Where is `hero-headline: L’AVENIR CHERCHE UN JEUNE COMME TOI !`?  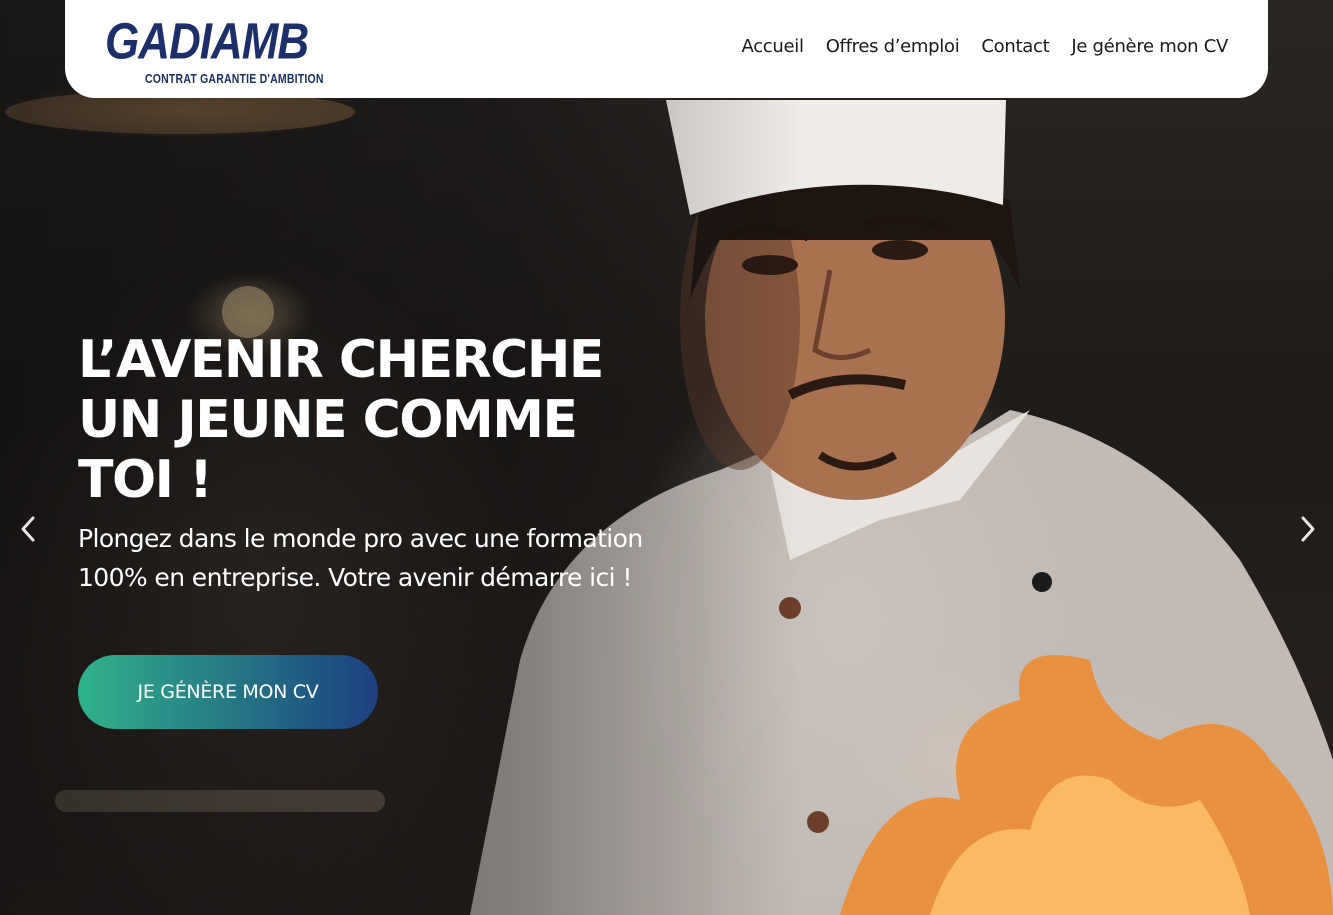
hero-headline: L’AVENIR CHERCHE UN JEUNE COMME TOI ! is located at coordinates (341, 420).